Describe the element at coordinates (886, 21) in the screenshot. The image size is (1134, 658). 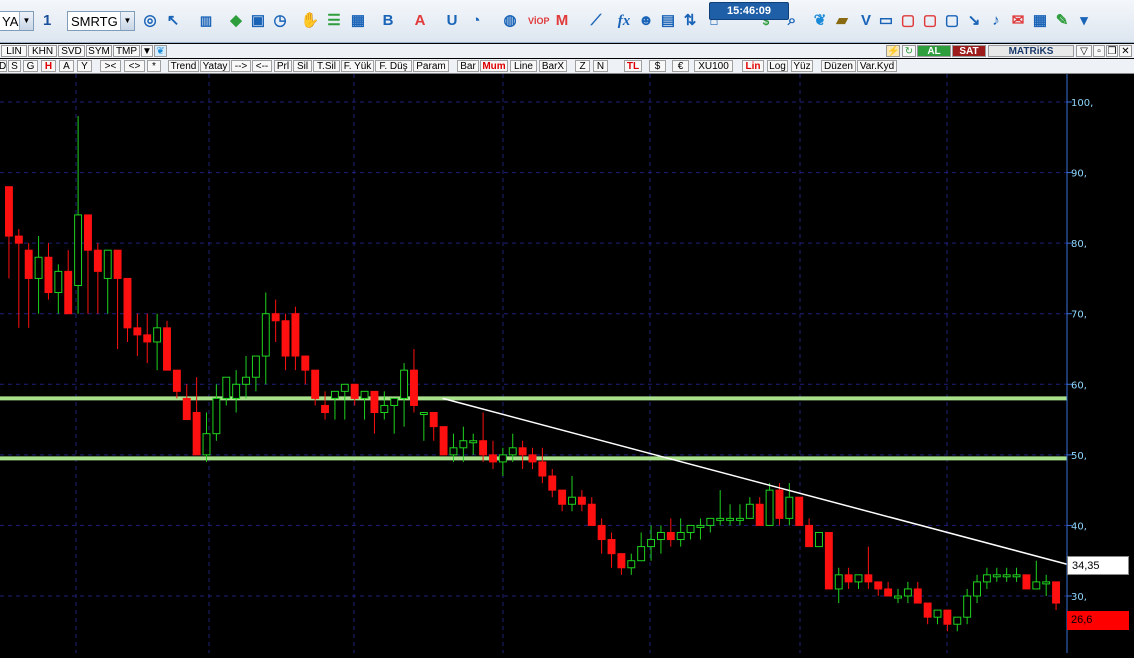
I see `cards-icon: ▭` at that location.